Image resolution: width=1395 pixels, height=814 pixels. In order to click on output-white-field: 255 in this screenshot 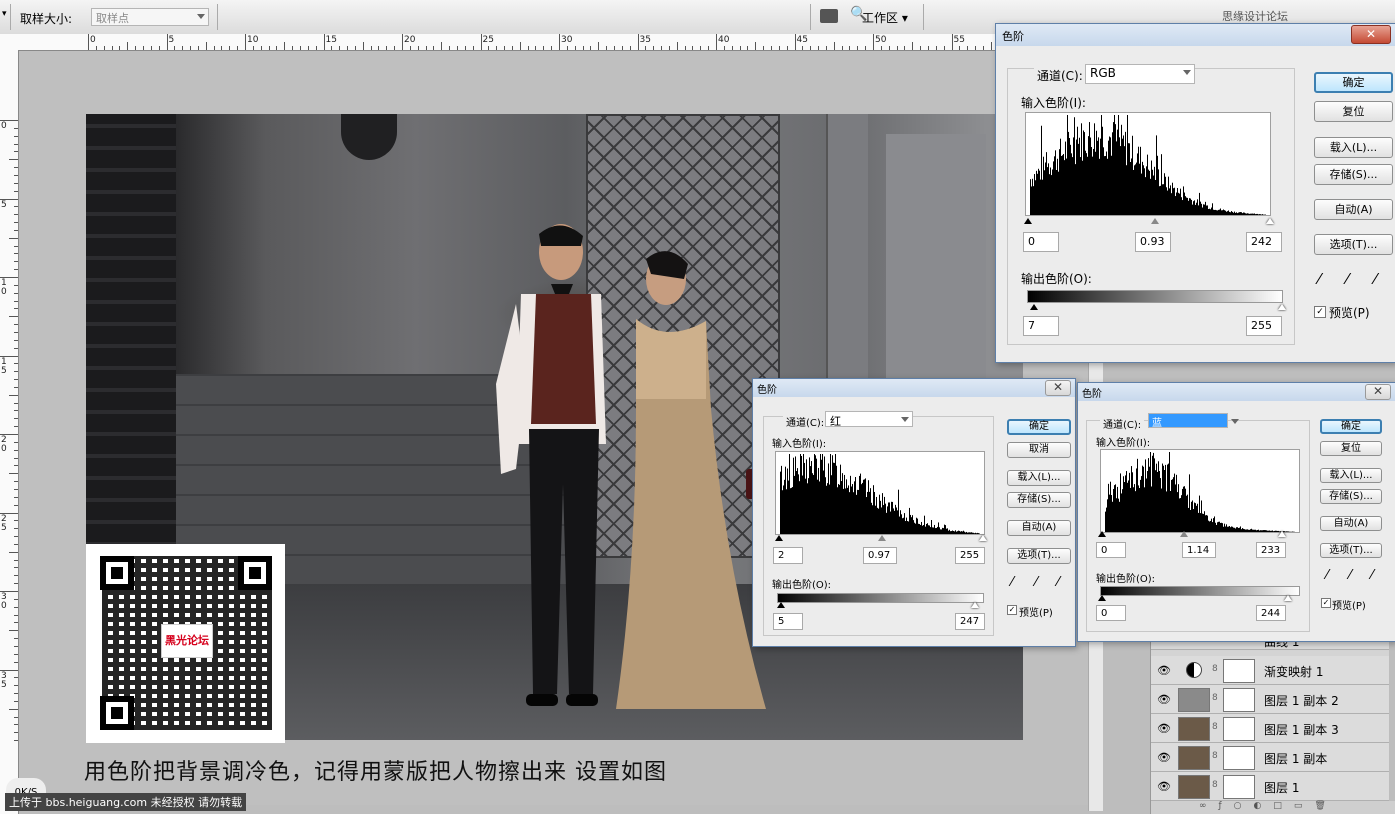, I will do `click(1264, 326)`.